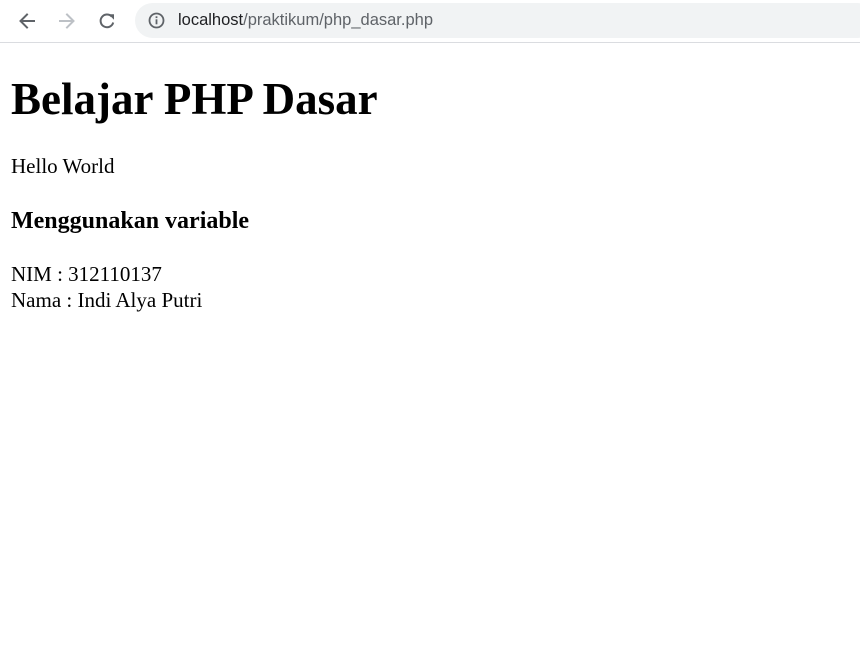 This screenshot has height=645, width=860. I want to click on arrow-right-icon, so click(67, 21).